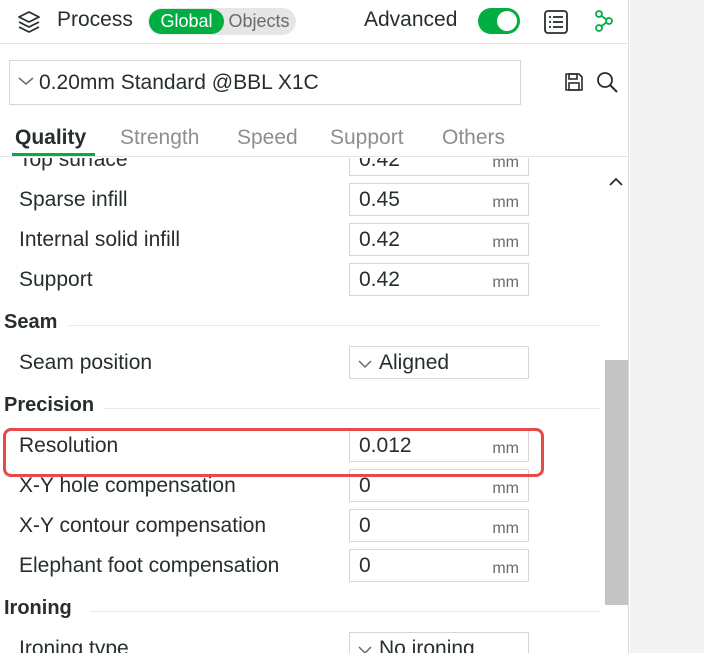 This screenshot has height=653, width=704. I want to click on tab-support: Support, so click(367, 138).